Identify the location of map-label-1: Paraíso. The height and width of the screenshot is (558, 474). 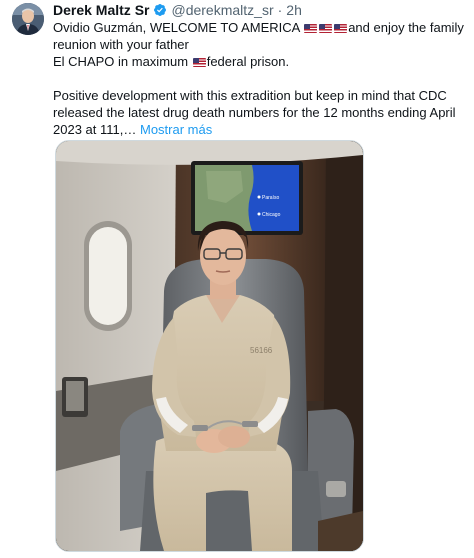
(270, 198).